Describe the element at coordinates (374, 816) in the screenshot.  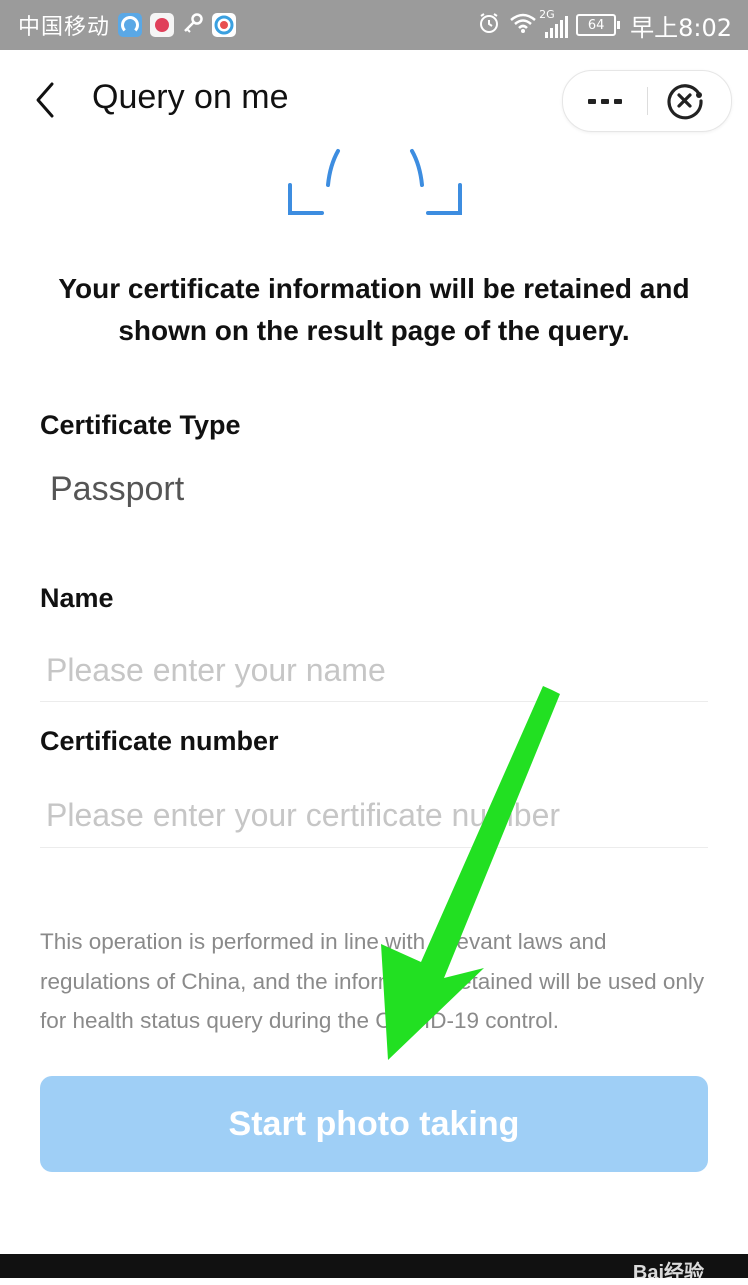
I see `certificate-number-input` at that location.